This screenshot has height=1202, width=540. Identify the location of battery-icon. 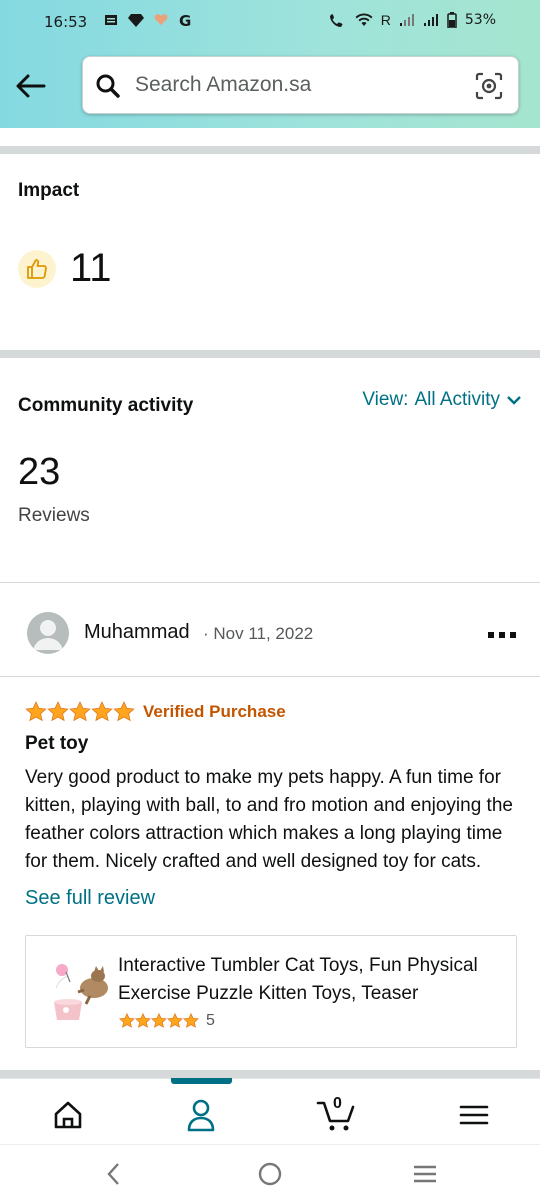
(452, 20).